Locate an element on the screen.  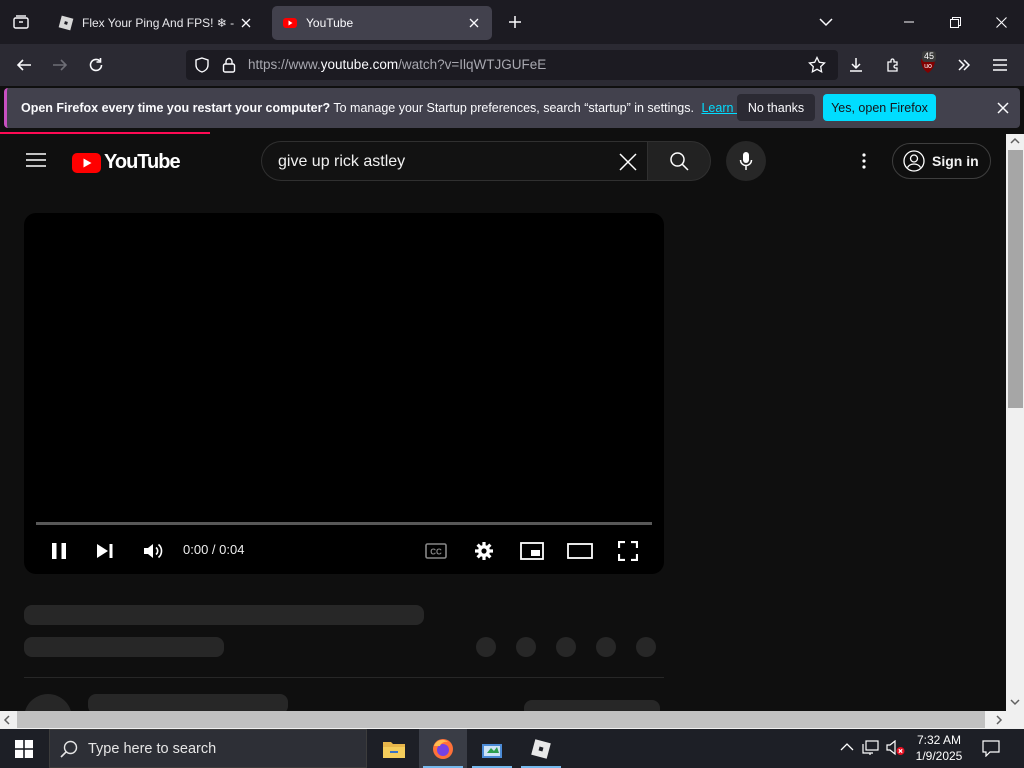
tab-overflow-button is located at coordinates (826, 22).